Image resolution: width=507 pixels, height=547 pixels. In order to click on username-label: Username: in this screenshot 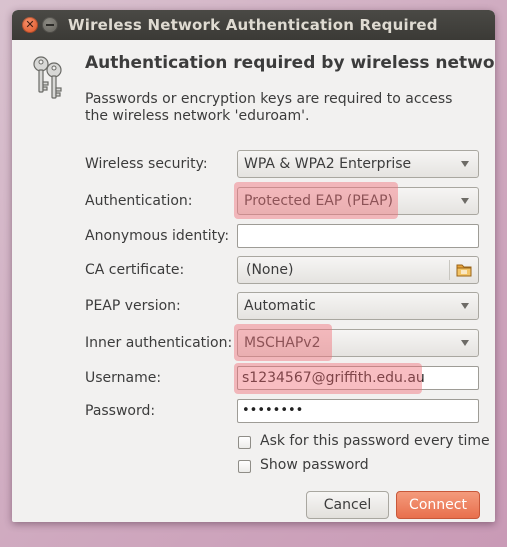, I will do `click(123, 378)`.